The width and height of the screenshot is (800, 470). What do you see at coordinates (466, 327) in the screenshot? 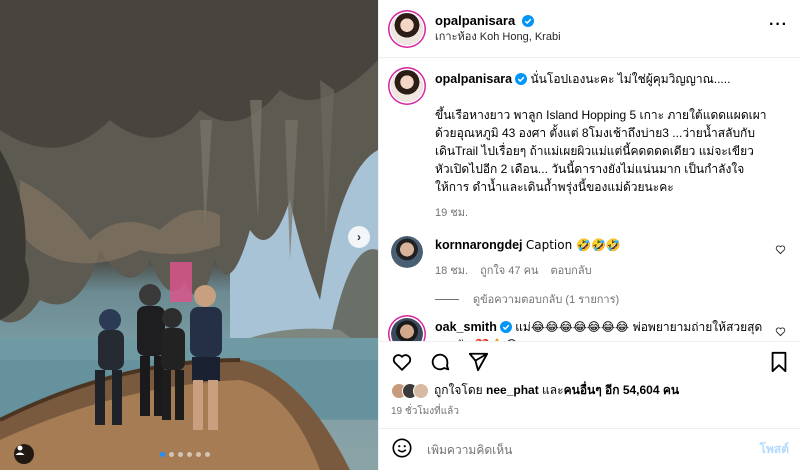
I see `comment-username: oak_smith` at bounding box center [466, 327].